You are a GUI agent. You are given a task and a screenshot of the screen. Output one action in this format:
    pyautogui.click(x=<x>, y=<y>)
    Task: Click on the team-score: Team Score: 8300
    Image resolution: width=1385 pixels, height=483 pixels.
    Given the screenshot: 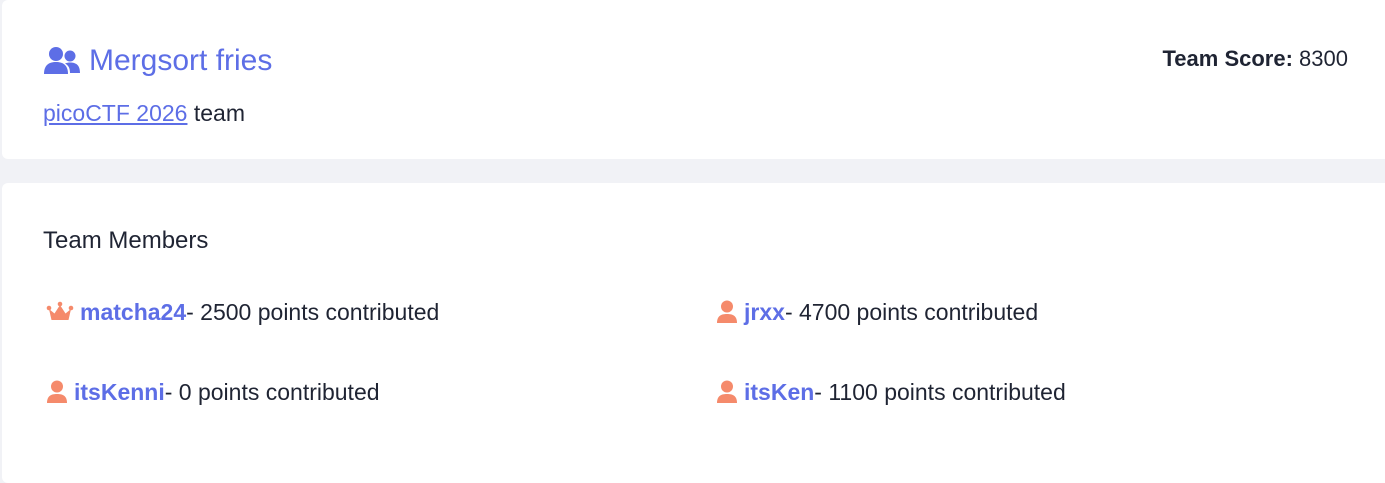 What is the action you would take?
    pyautogui.click(x=1256, y=59)
    